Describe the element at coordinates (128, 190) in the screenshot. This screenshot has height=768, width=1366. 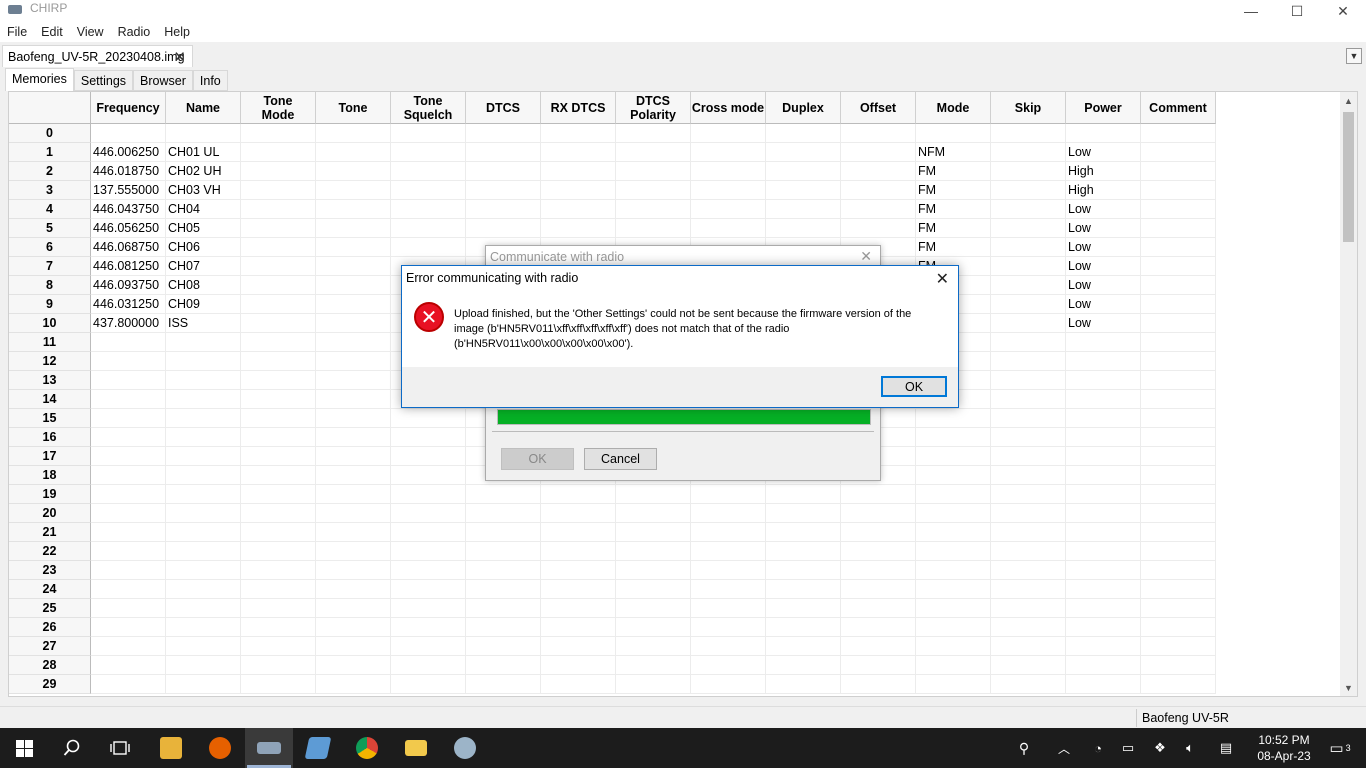
I see `grid-cell: 137.555000` at that location.